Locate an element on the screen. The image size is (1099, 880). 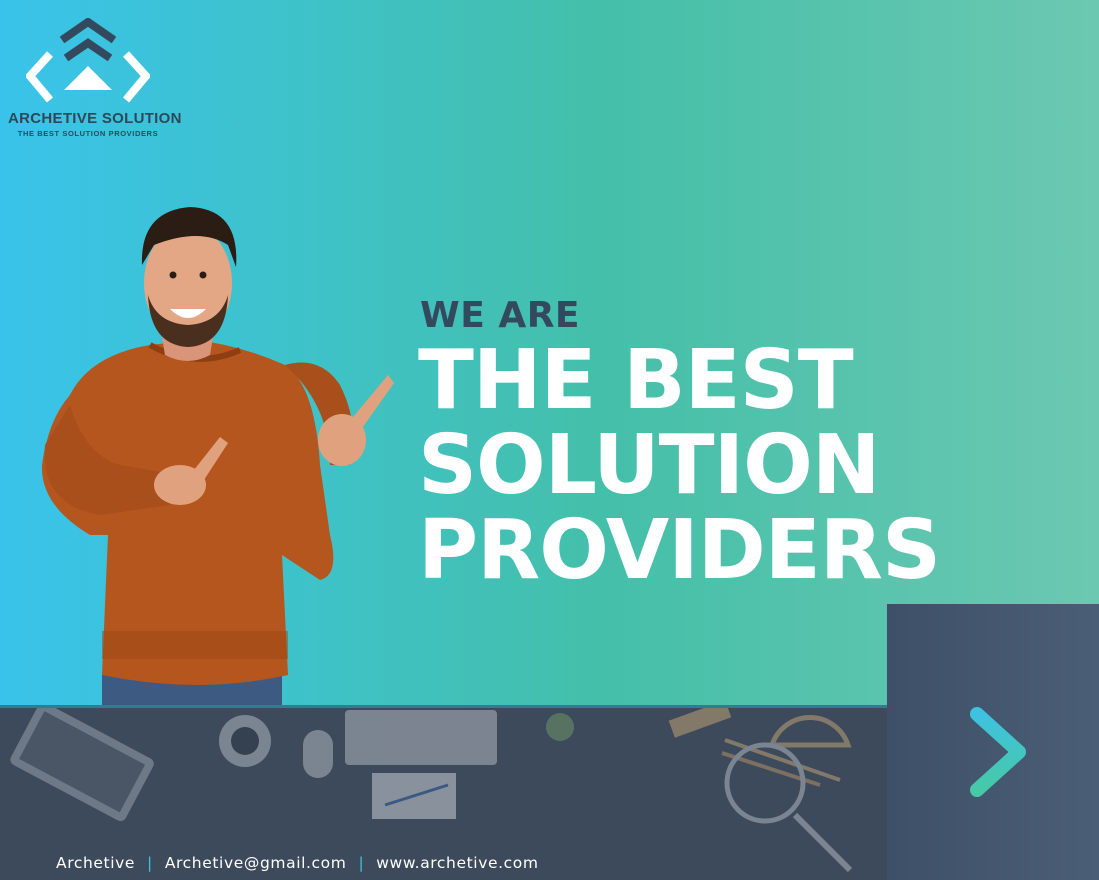
brand-tagline: THE BEST SOLUTION PROVIDERS is located at coordinates (88, 133).